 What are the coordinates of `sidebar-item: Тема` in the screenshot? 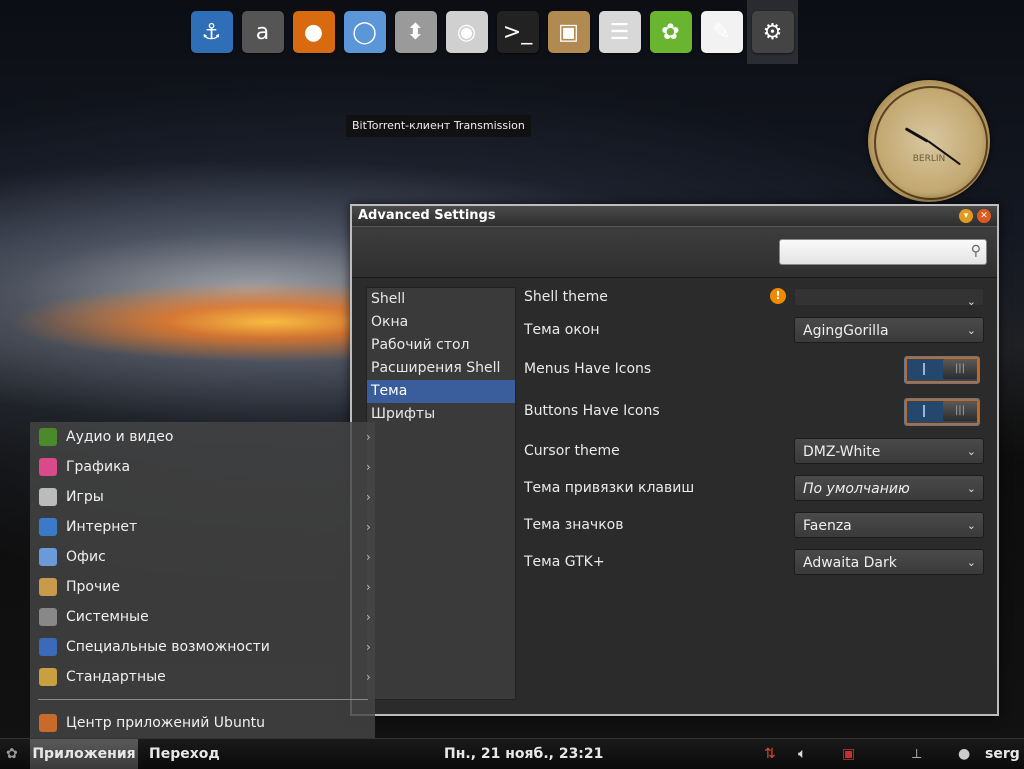 It's located at (441, 391).